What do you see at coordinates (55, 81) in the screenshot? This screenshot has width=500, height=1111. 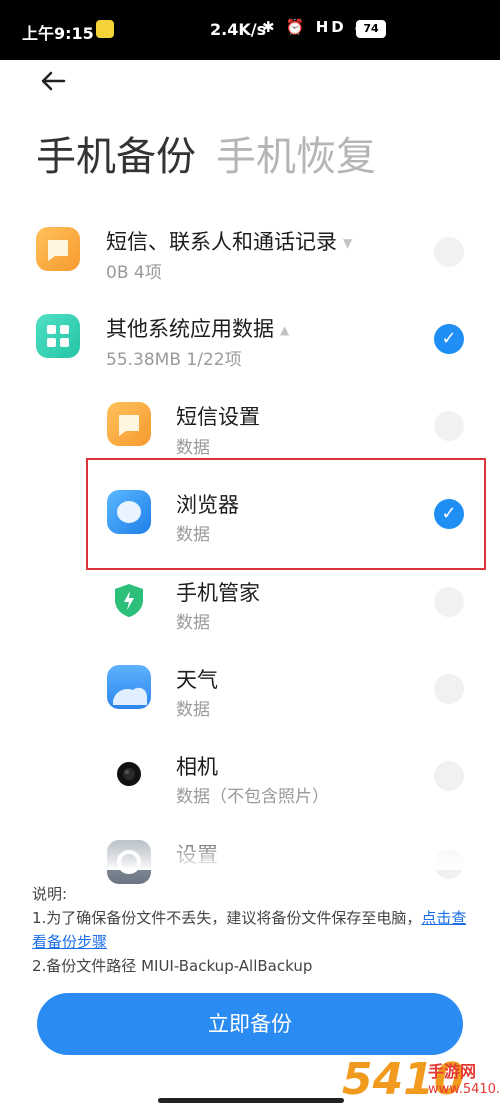 I see `arrow-left-icon` at bounding box center [55, 81].